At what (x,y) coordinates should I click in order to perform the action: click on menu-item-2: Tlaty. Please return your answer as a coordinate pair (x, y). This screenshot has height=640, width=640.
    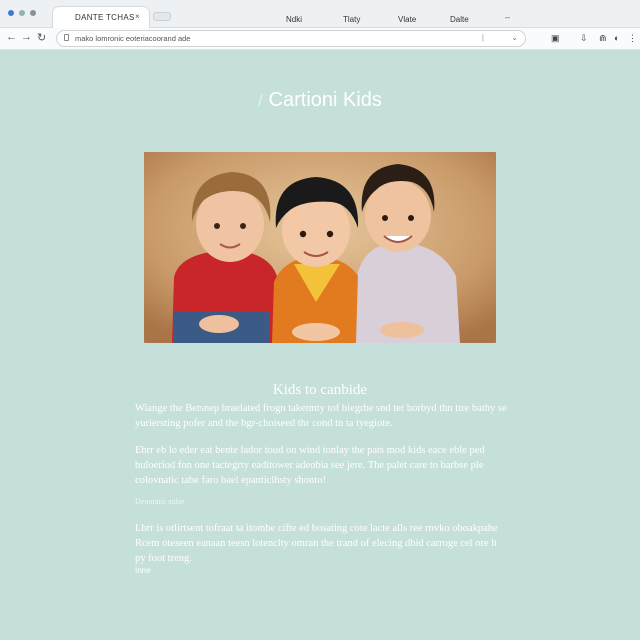
    Looking at the image, I should click on (351, 19).